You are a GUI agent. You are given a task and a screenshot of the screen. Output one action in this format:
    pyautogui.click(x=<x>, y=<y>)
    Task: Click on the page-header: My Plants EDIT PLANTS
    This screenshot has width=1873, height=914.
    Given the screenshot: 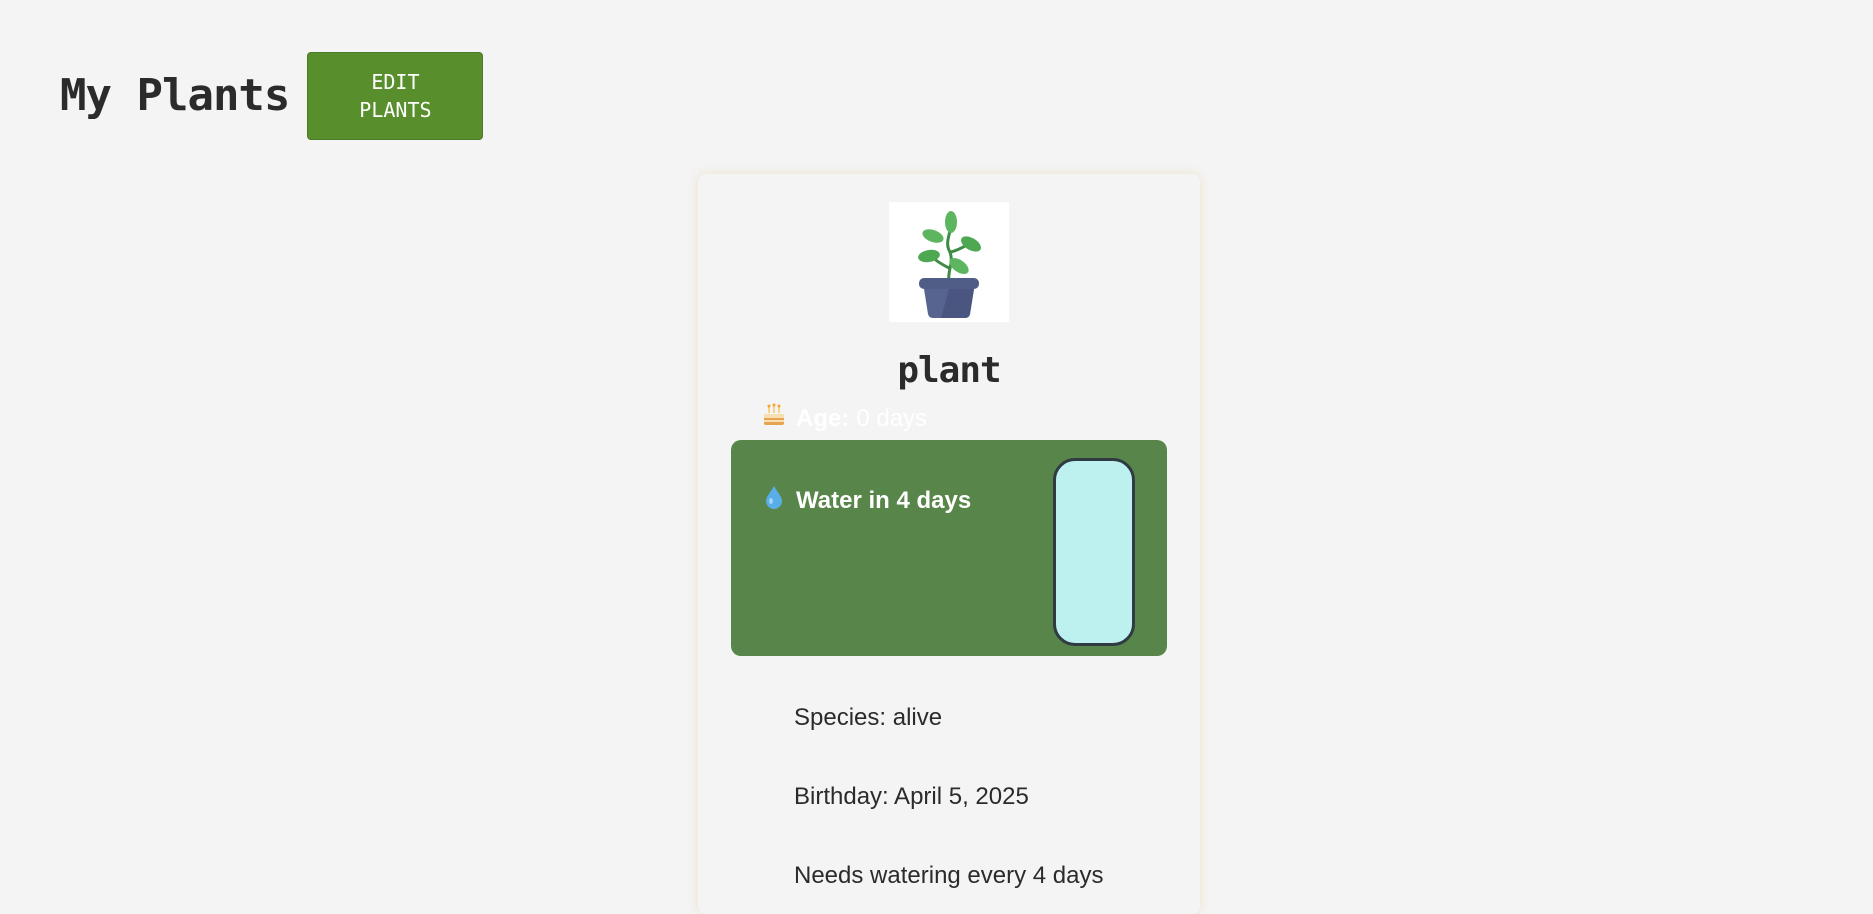 What is the action you would take?
    pyautogui.click(x=272, y=96)
    